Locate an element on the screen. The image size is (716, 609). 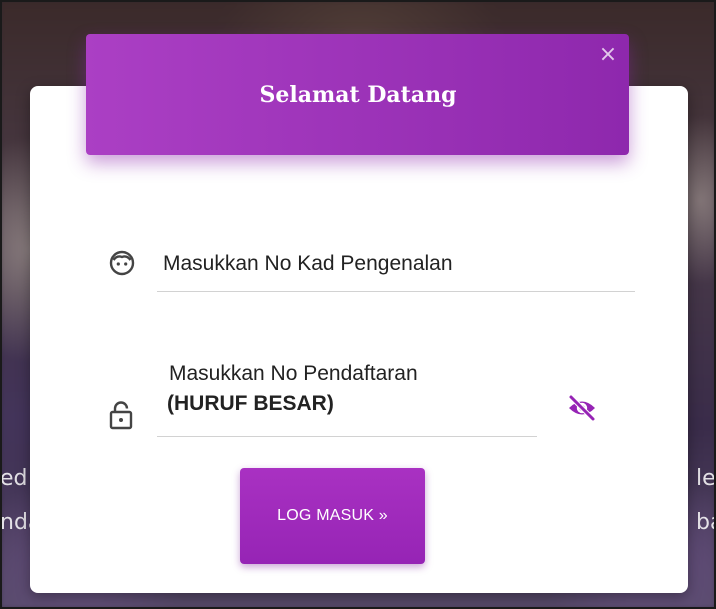
ic-number-input is located at coordinates (396, 263).